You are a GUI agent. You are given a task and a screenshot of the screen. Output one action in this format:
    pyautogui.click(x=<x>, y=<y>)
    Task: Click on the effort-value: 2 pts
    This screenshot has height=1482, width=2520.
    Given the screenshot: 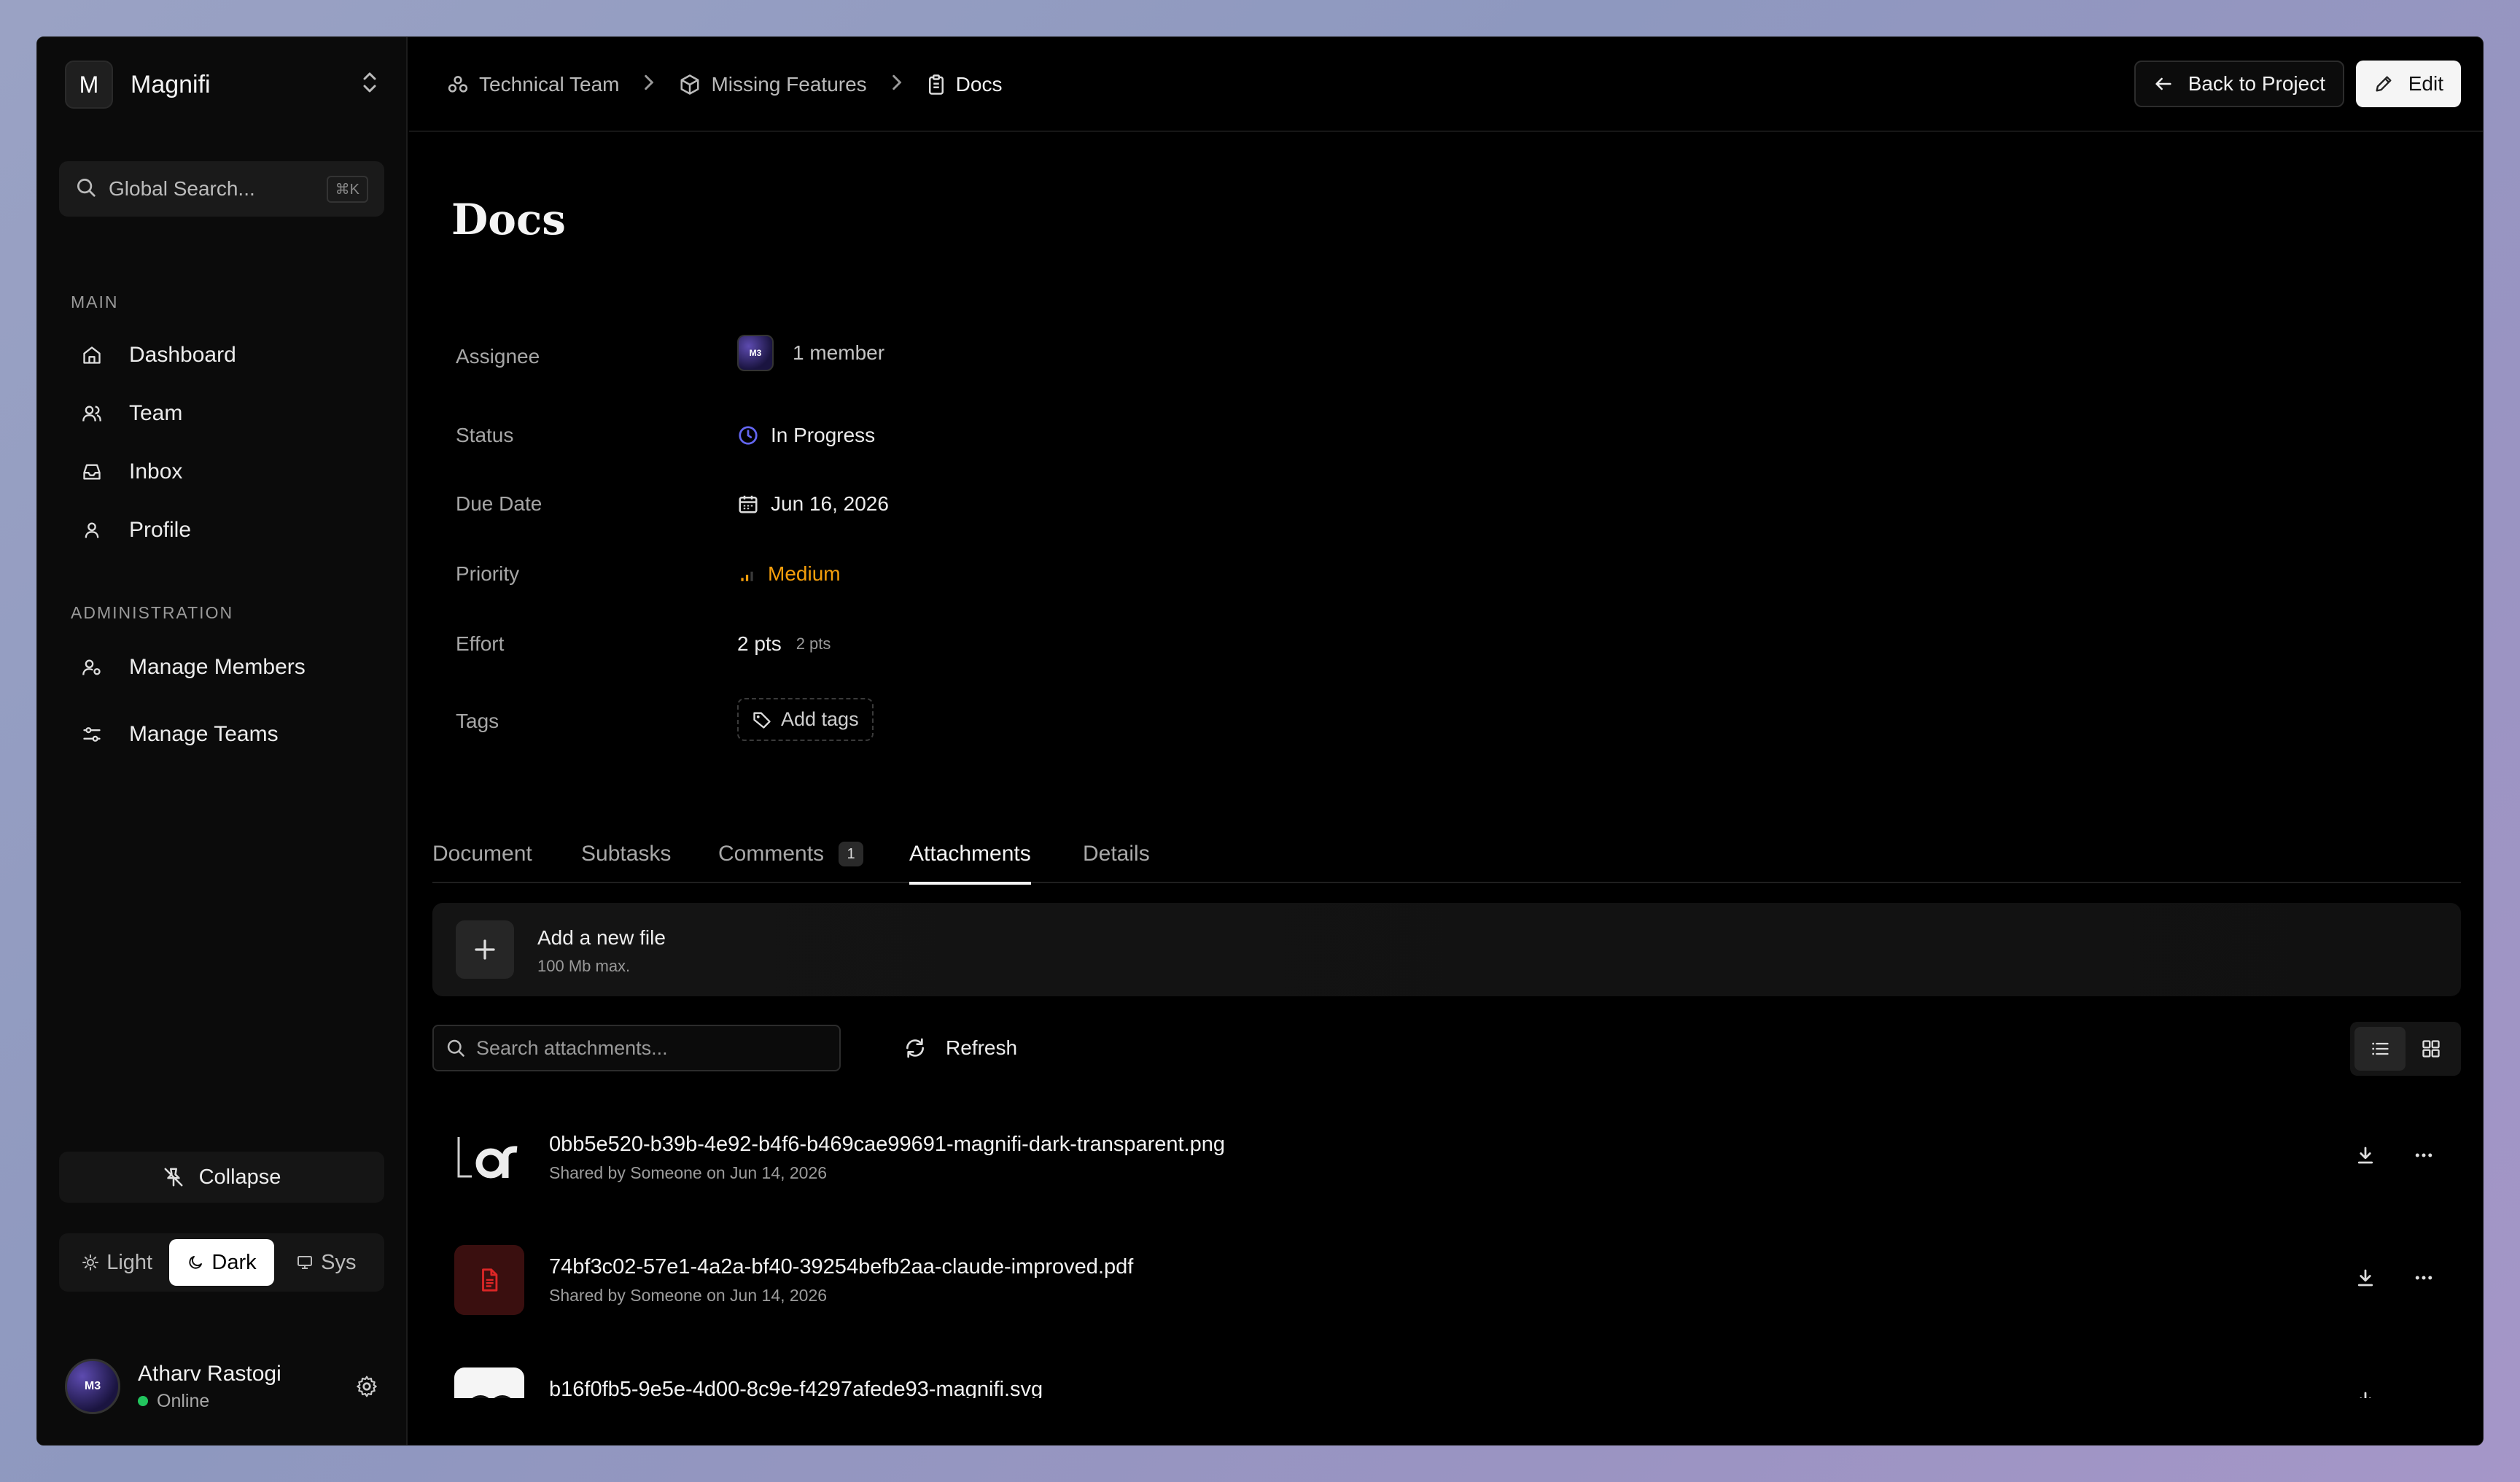 What is the action you would take?
    pyautogui.click(x=759, y=644)
    